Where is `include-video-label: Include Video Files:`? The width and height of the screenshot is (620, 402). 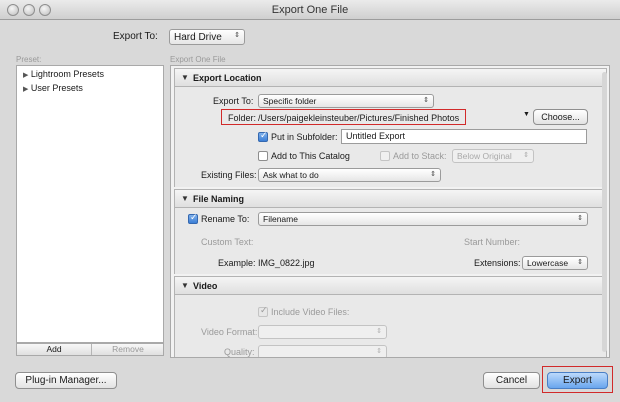 include-video-label: Include Video Files: is located at coordinates (310, 312).